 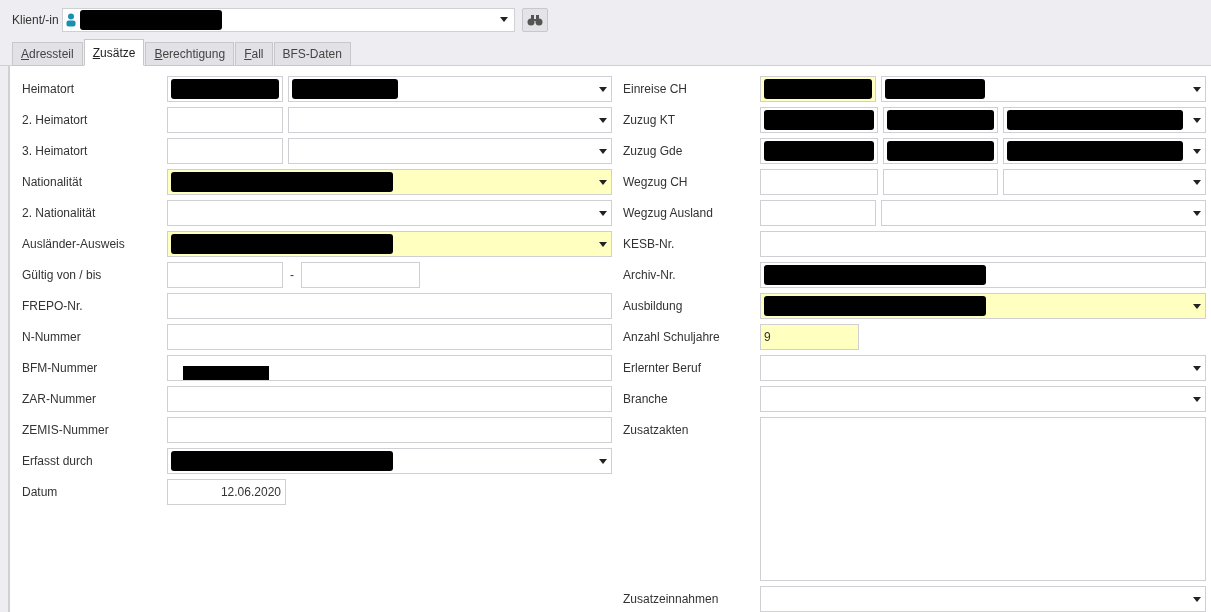 I want to click on field-label: Zuzug KT, so click(x=650, y=120).